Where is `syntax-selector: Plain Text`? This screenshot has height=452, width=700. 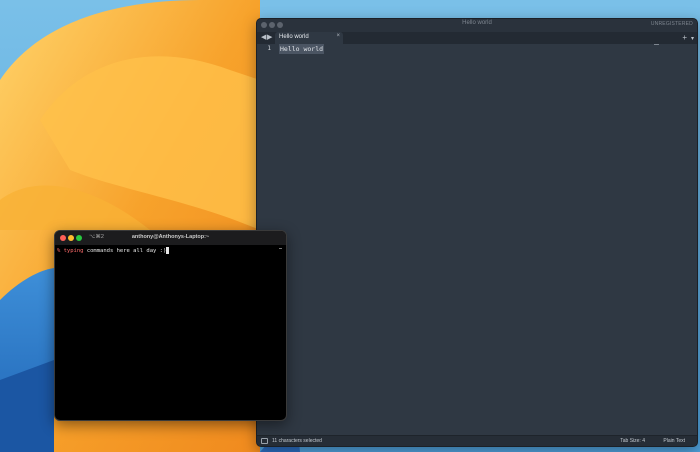 syntax-selector: Plain Text is located at coordinates (674, 441).